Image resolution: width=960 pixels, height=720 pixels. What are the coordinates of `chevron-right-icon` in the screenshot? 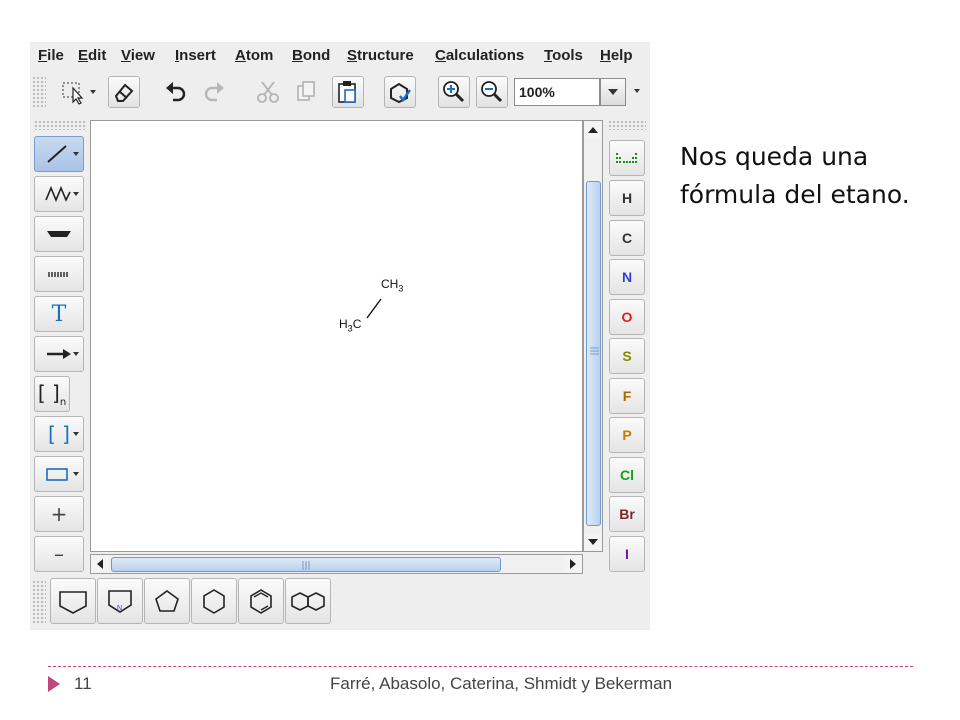 It's located at (573, 564).